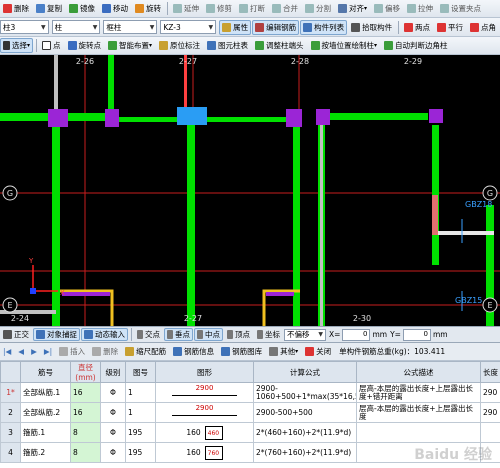 The height and width of the screenshot is (468, 500). Describe the element at coordinates (45, 432) in the screenshot. I see `rebar-name-cell: 箍筋.1` at that location.